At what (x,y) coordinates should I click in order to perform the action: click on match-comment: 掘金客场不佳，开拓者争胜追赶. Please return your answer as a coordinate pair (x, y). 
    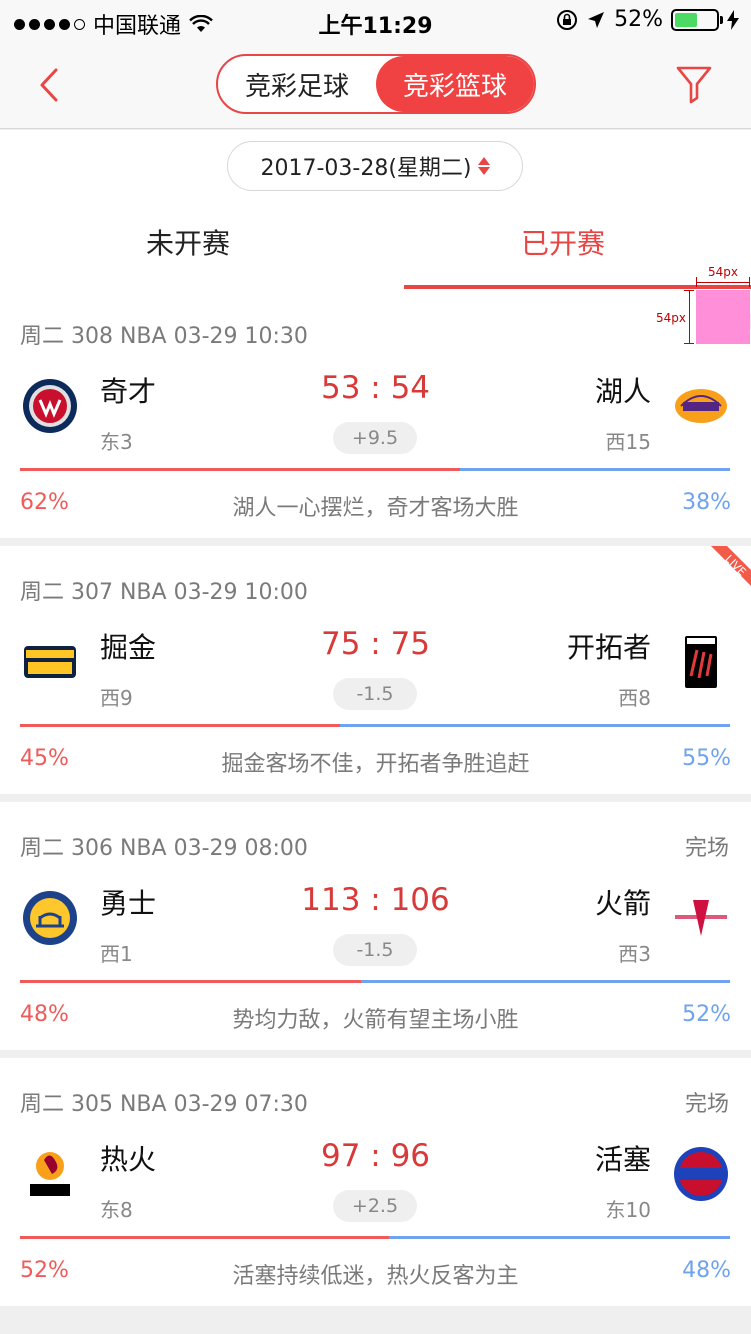
    Looking at the image, I should click on (375, 764).